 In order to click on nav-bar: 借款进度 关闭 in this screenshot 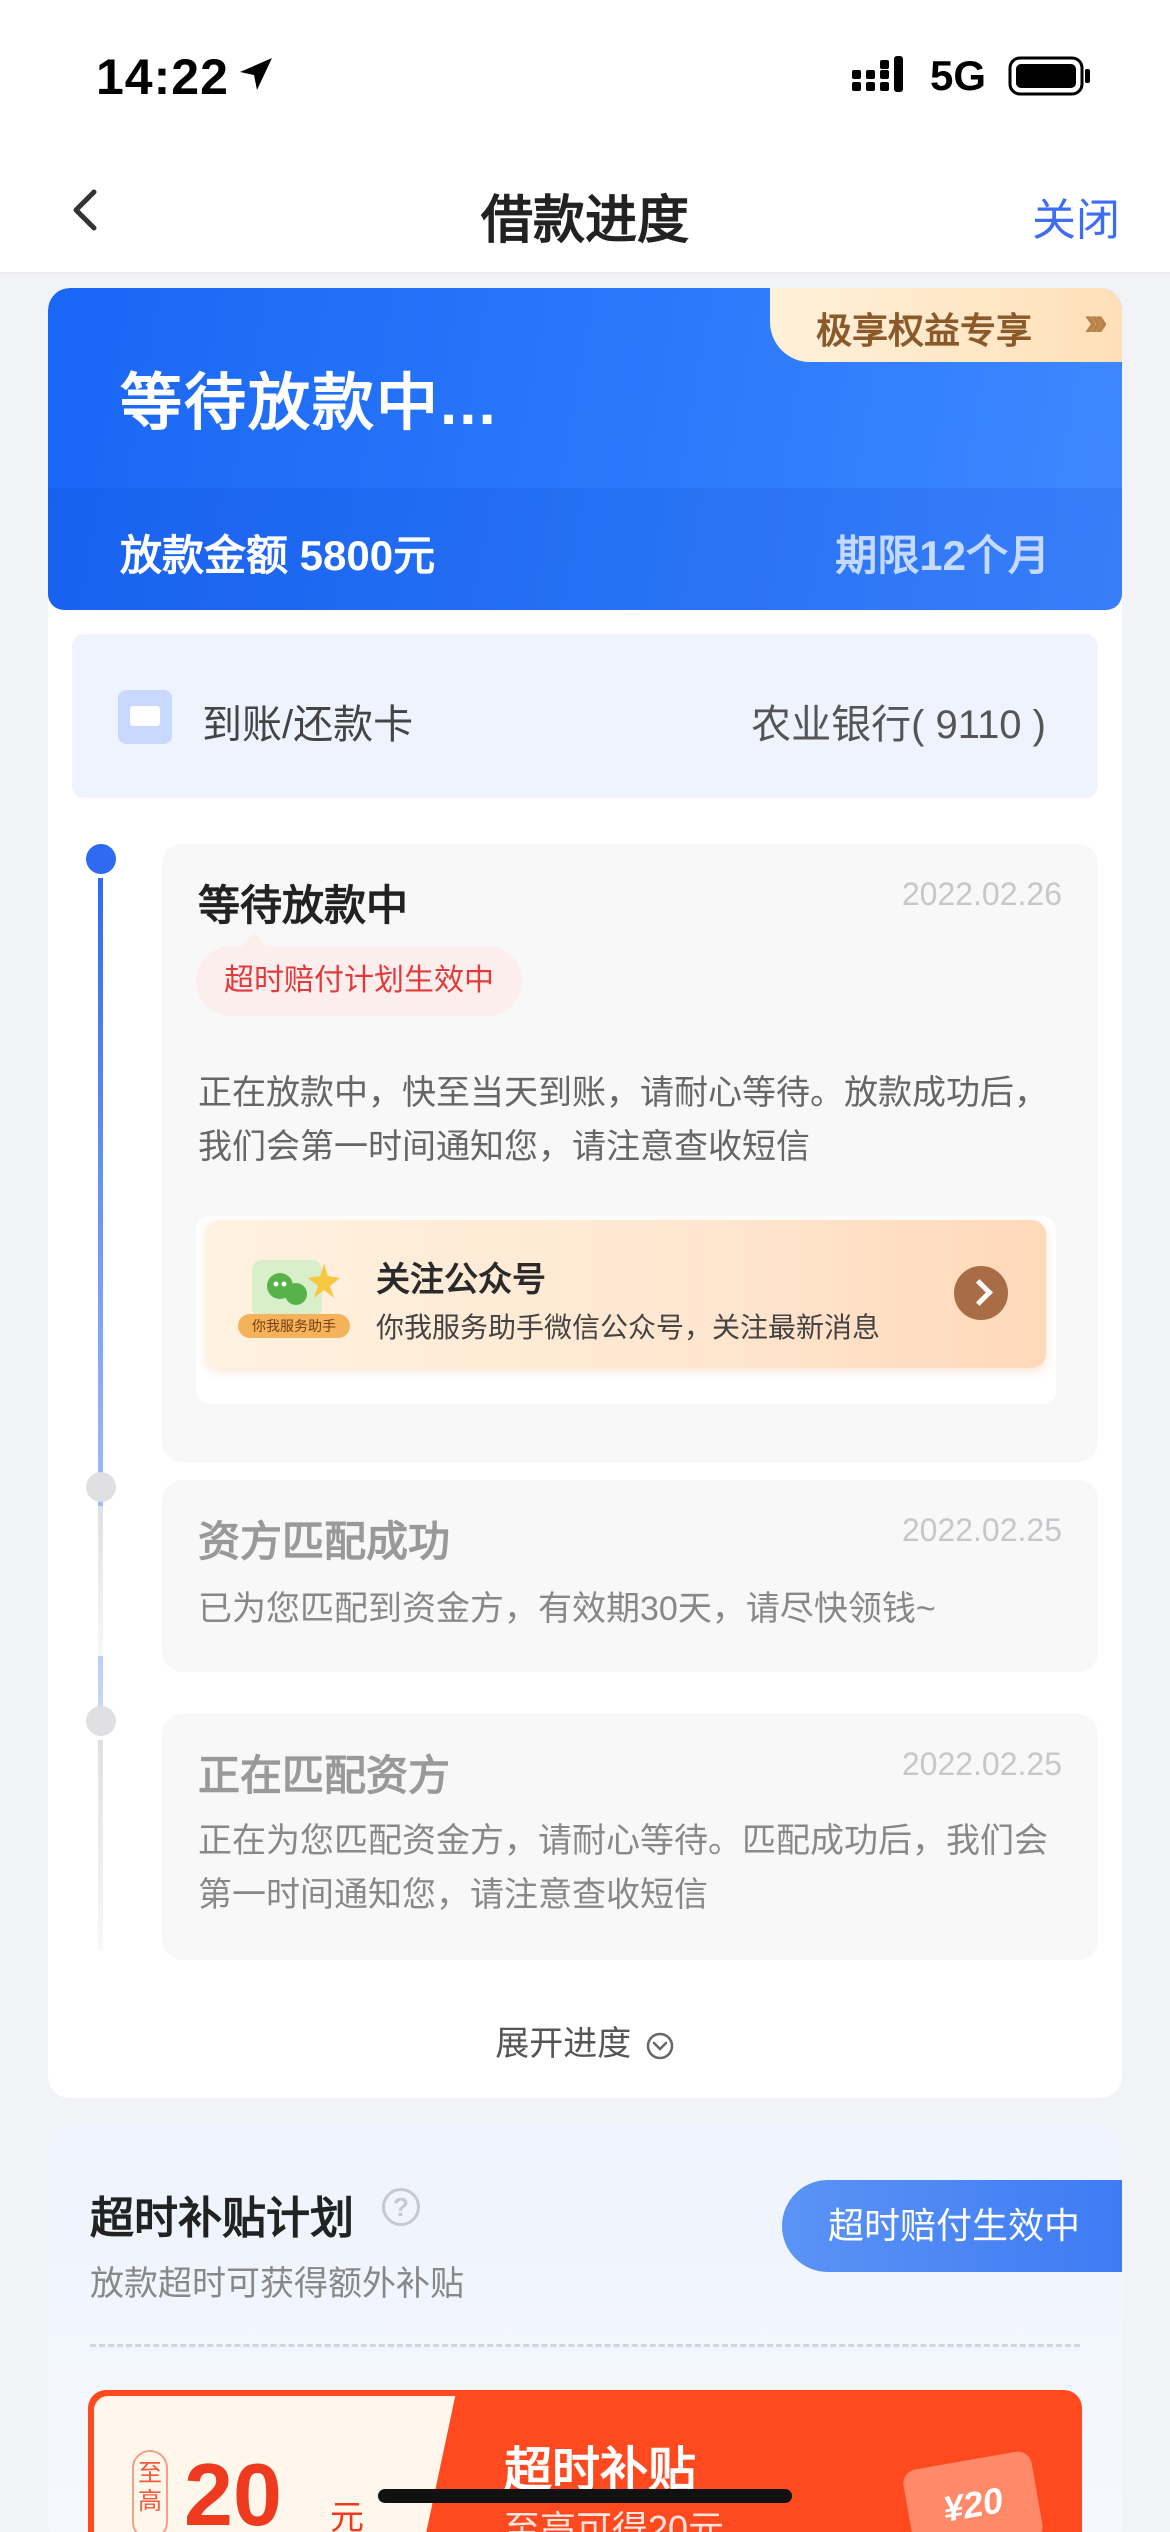, I will do `click(585, 212)`.